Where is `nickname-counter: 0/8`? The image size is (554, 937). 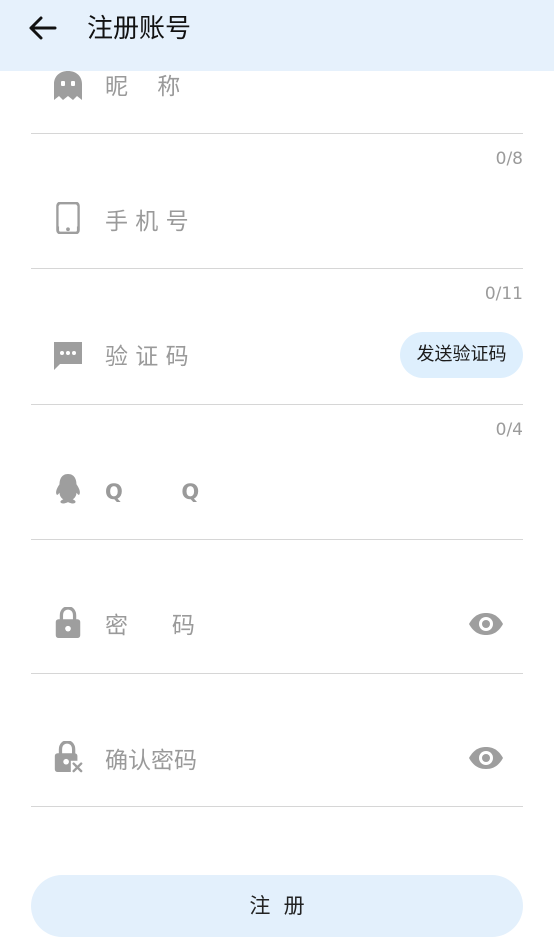
nickname-counter: 0/8 is located at coordinates (509, 159).